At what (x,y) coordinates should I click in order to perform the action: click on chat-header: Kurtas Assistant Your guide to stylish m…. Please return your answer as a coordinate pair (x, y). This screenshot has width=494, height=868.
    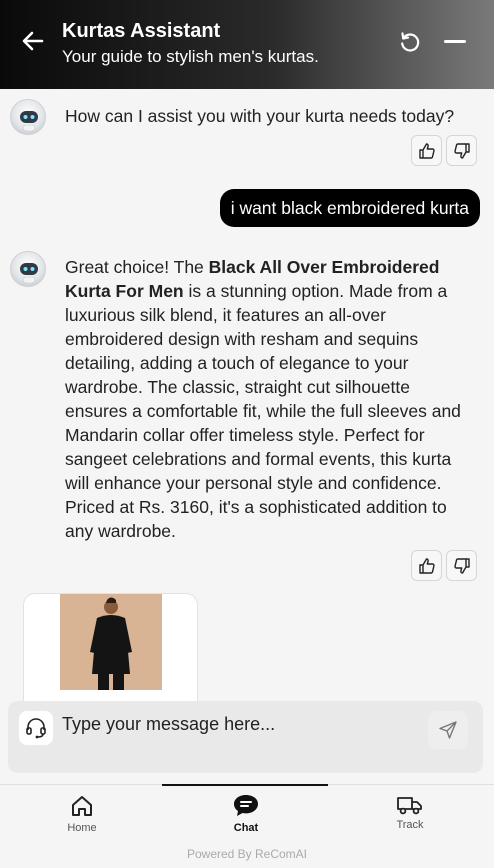
    Looking at the image, I should click on (247, 44).